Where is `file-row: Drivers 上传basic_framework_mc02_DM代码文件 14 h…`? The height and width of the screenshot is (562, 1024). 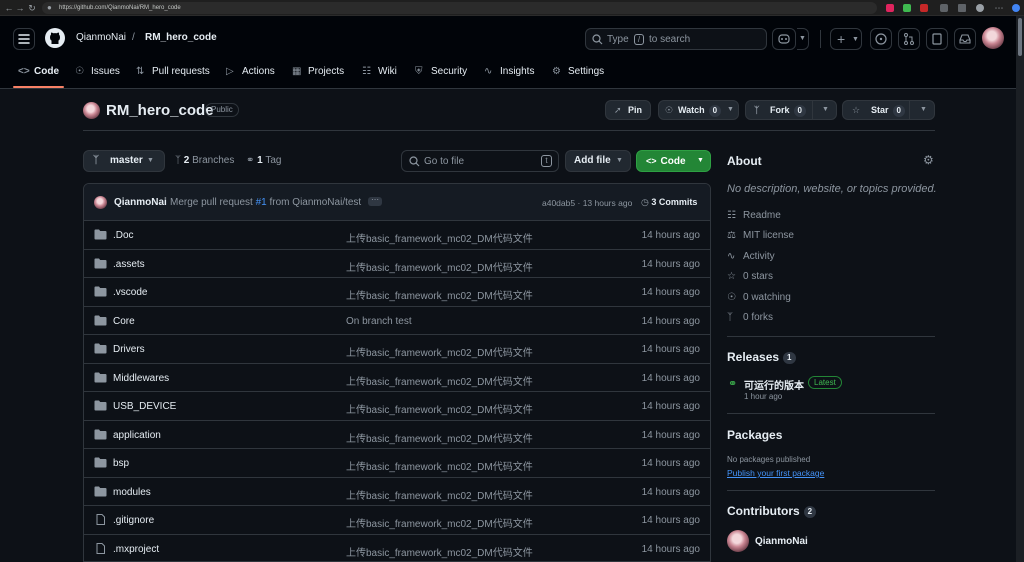 file-row: Drivers 上传basic_framework_mc02_DM代码文件 14 h… is located at coordinates (397, 349).